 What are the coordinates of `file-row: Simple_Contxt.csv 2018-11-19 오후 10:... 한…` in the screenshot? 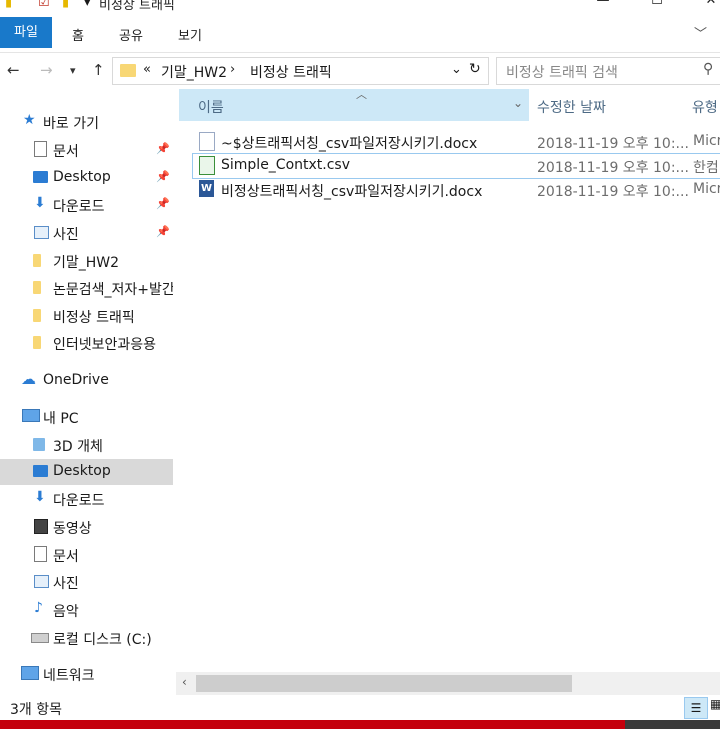 It's located at (456, 166).